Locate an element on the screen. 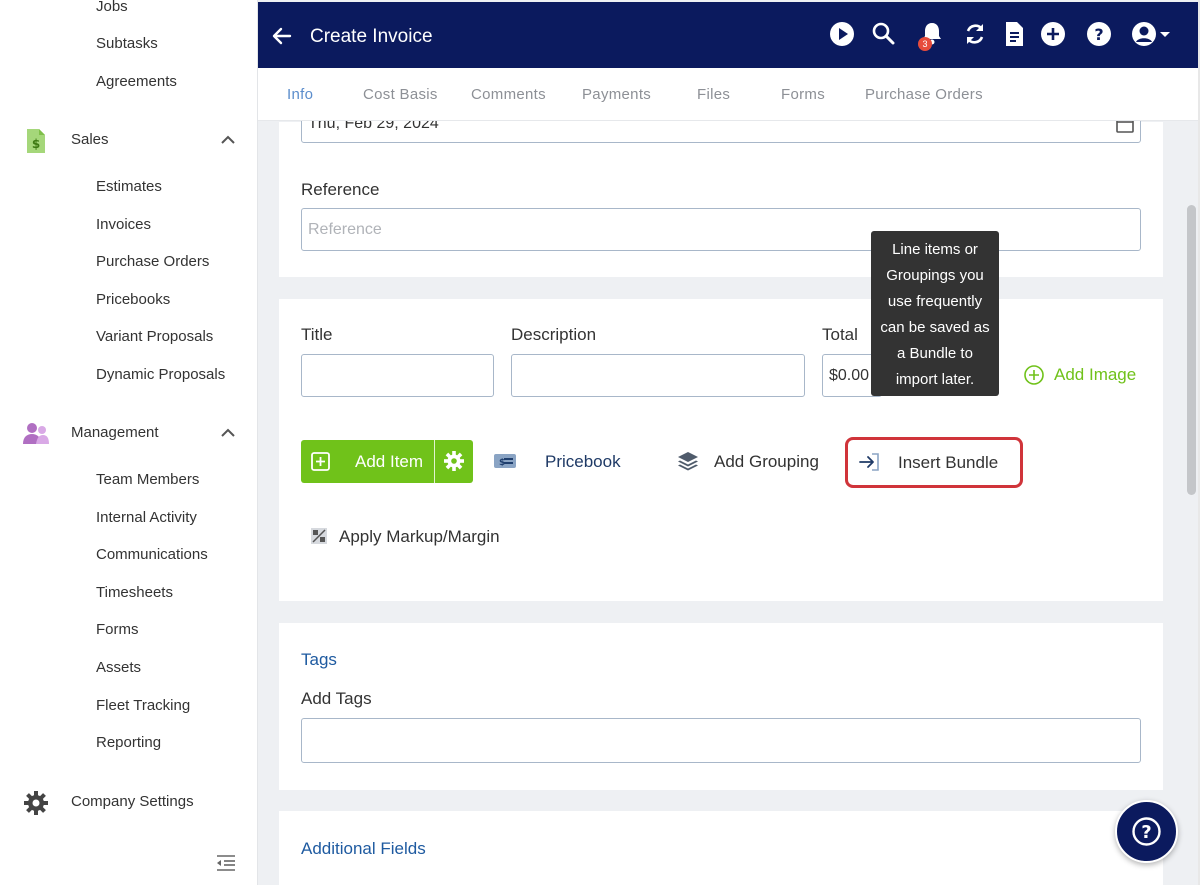  sidebar-item-reporting: Reporting is located at coordinates (128, 742).